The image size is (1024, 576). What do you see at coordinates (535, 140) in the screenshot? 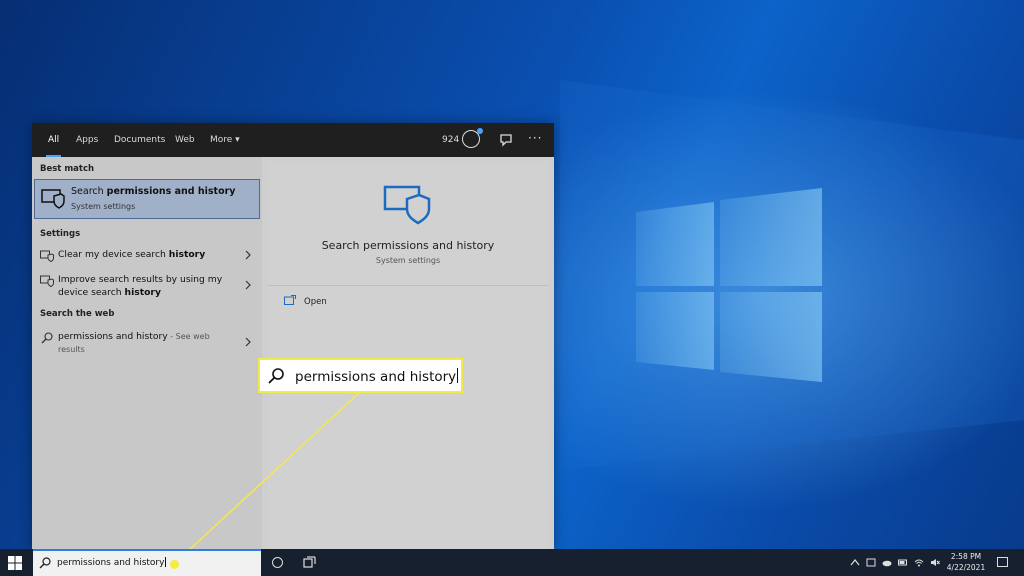
I see `more-options-icon: ···` at bounding box center [535, 140].